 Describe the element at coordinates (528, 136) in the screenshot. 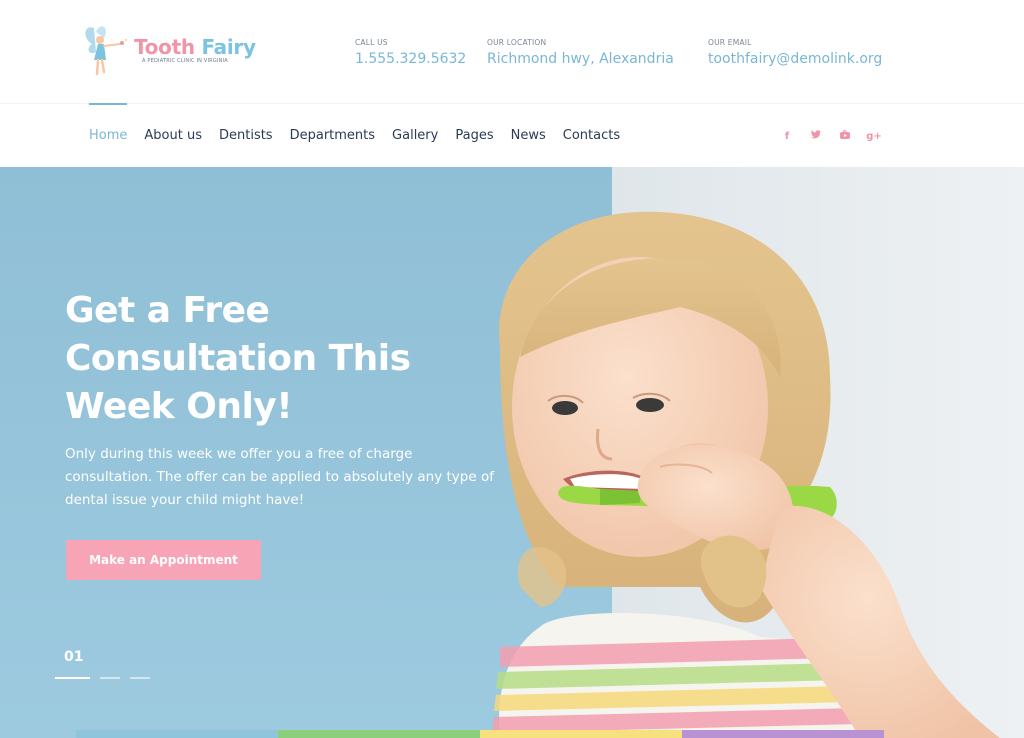

I see `nav-item-news: News` at that location.